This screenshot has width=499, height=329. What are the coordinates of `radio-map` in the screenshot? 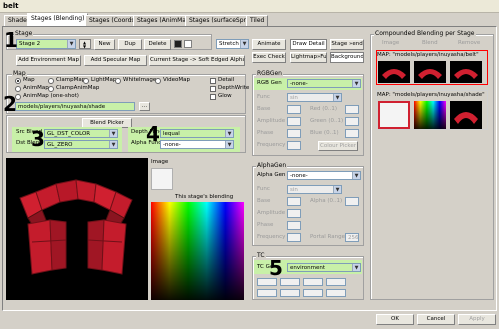 It's located at (18, 81).